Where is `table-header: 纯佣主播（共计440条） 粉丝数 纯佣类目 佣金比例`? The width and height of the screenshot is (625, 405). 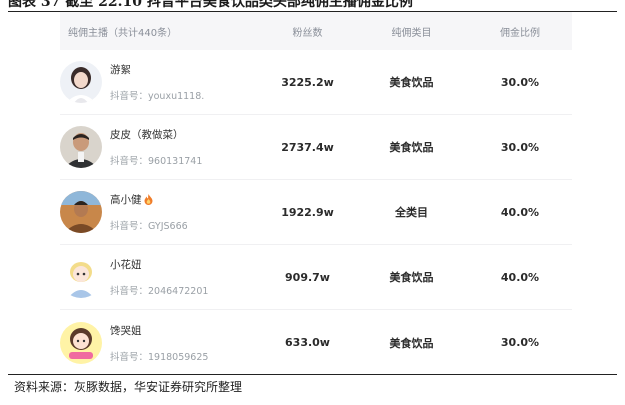
table-header: 纯佣主播（共计440条） 粉丝数 纯佣类目 佣金比例 is located at coordinates (316, 31).